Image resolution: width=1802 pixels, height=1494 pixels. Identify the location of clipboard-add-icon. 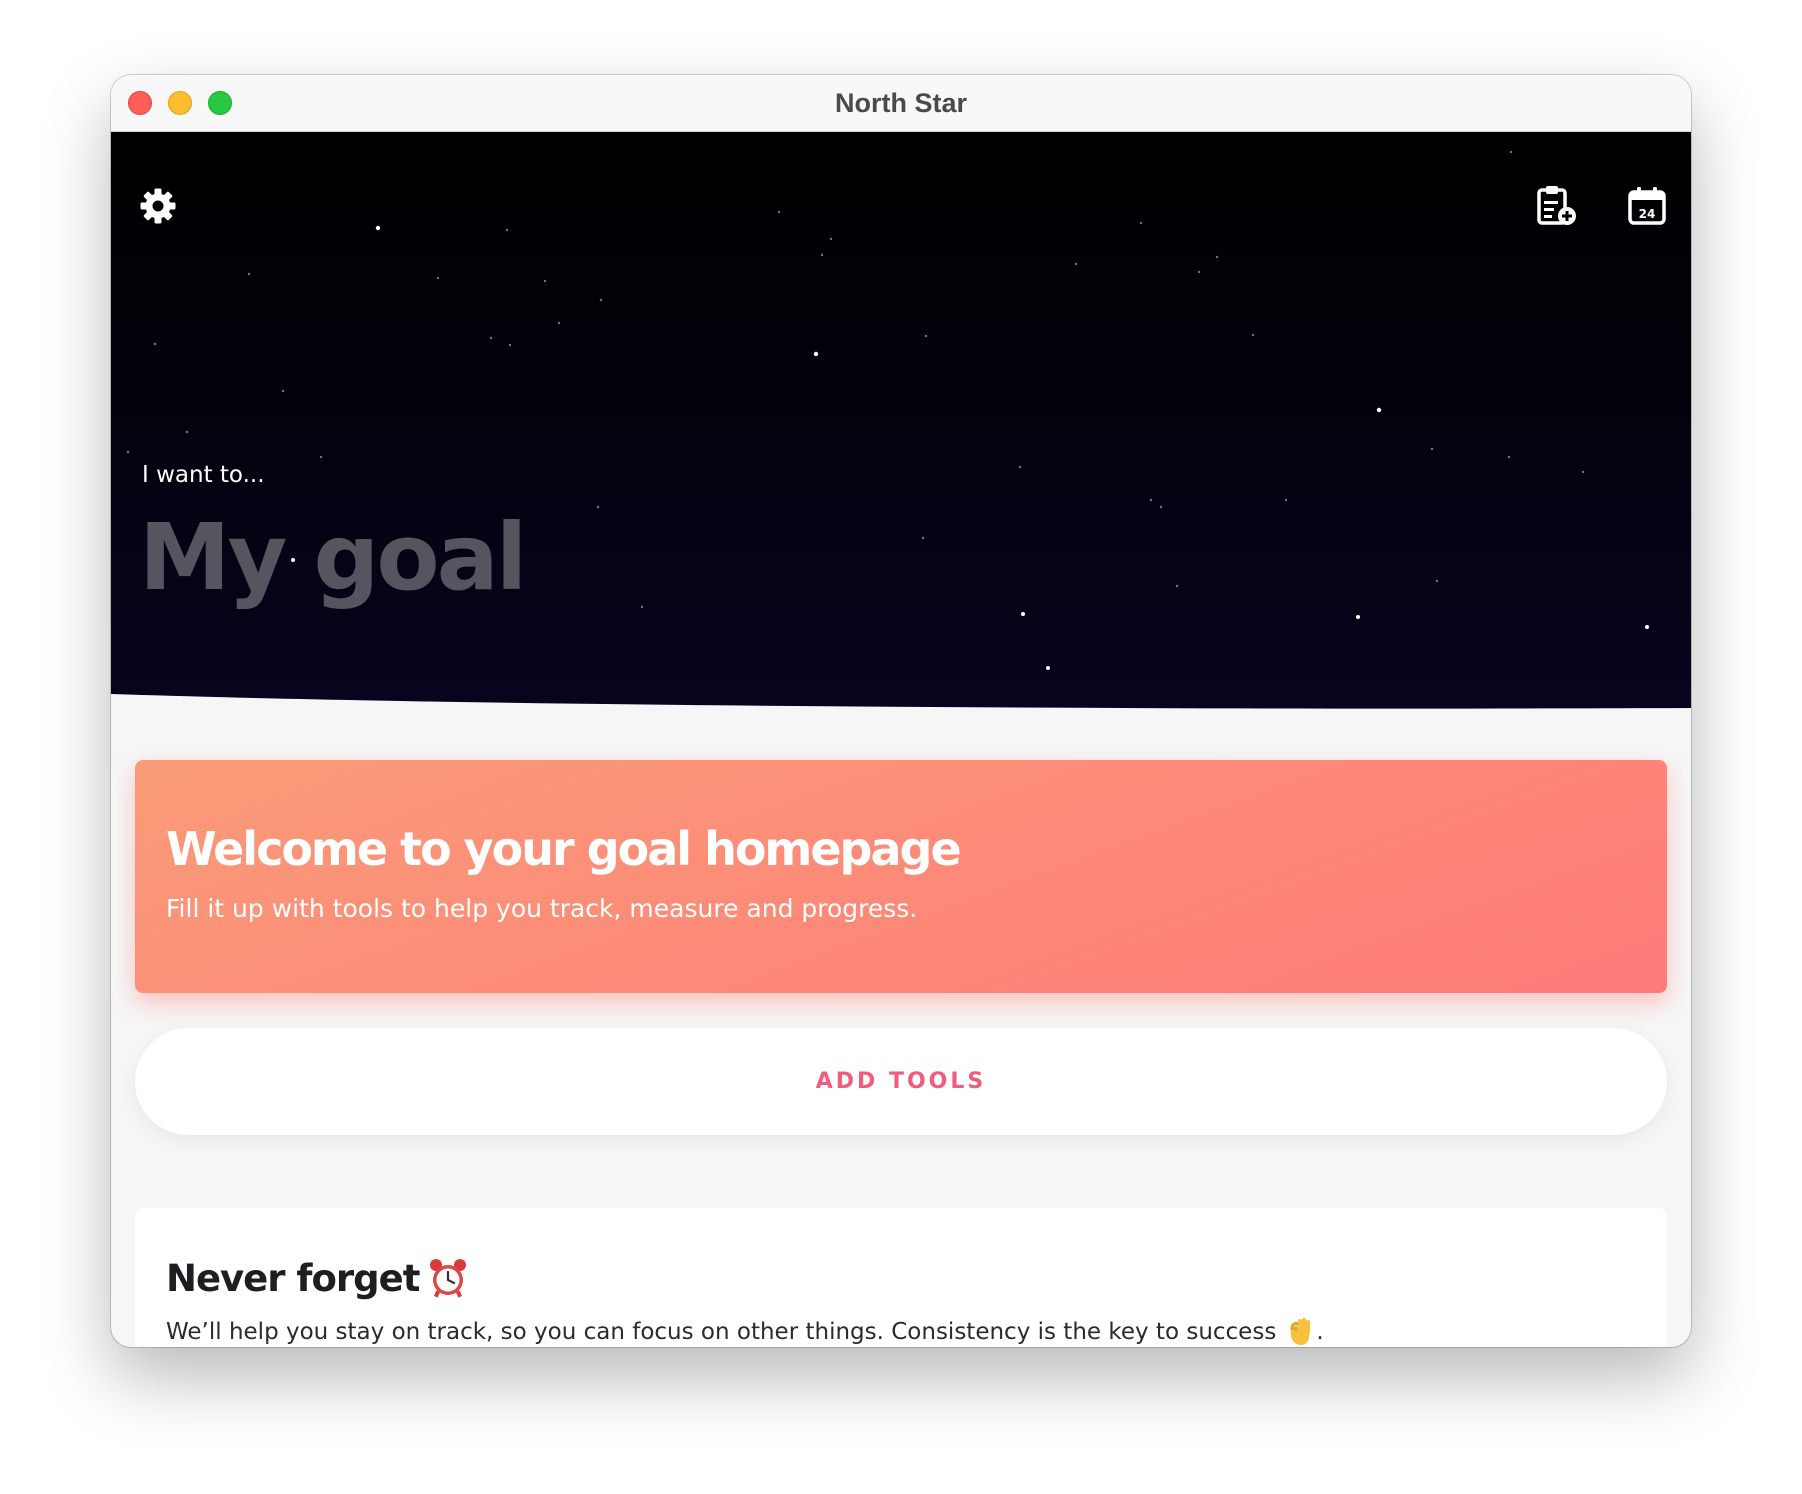
(1556, 205).